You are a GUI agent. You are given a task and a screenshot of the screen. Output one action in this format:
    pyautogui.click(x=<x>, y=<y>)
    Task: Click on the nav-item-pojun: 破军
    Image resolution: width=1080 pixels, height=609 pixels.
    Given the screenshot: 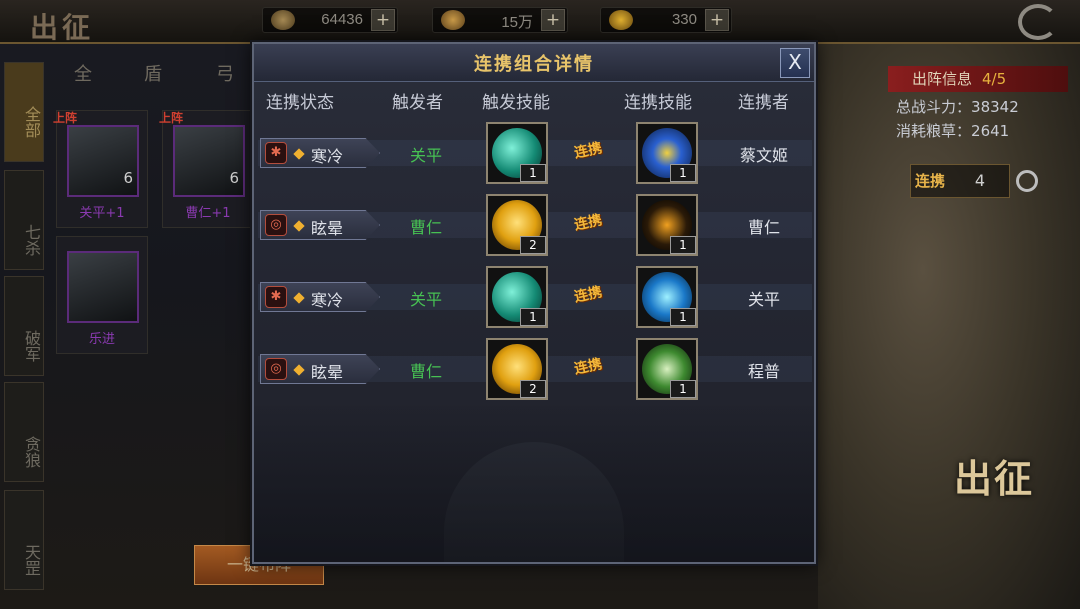 What is the action you would take?
    pyautogui.click(x=24, y=326)
    